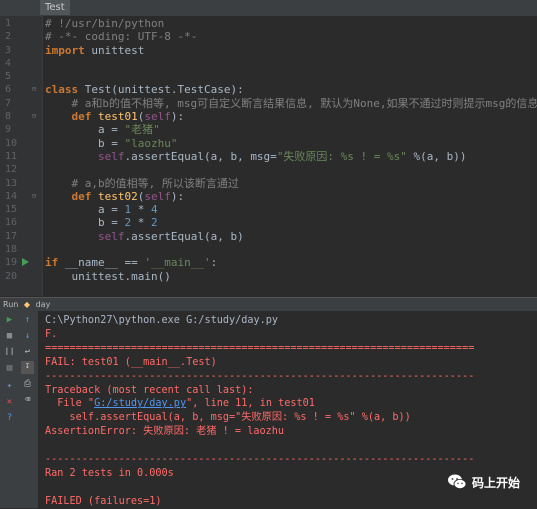 This screenshot has height=509, width=537. I want to click on run-gutter-icon, so click(25, 262).